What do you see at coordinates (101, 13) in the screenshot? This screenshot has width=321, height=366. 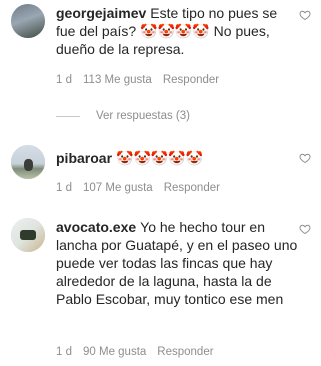 I see `comment-username: georgejaimev` at bounding box center [101, 13].